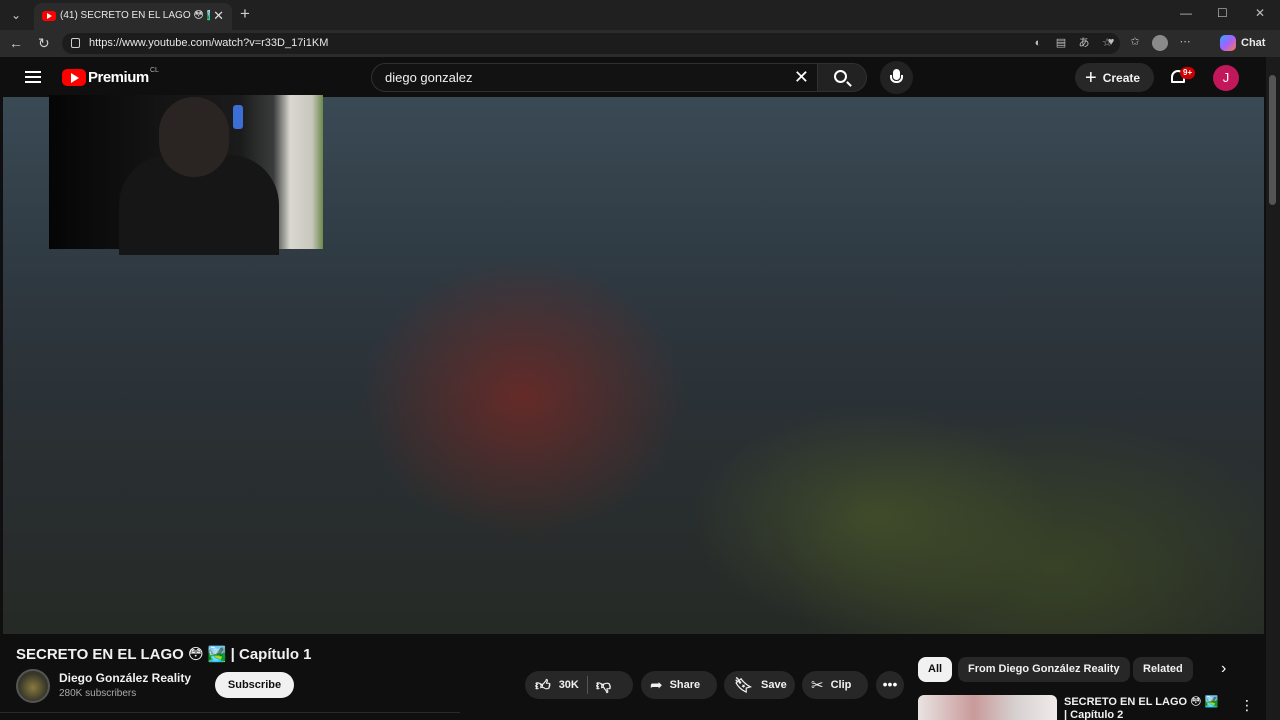 The image size is (1280, 720). I want to click on notification-badge: 9+, so click(1188, 73).